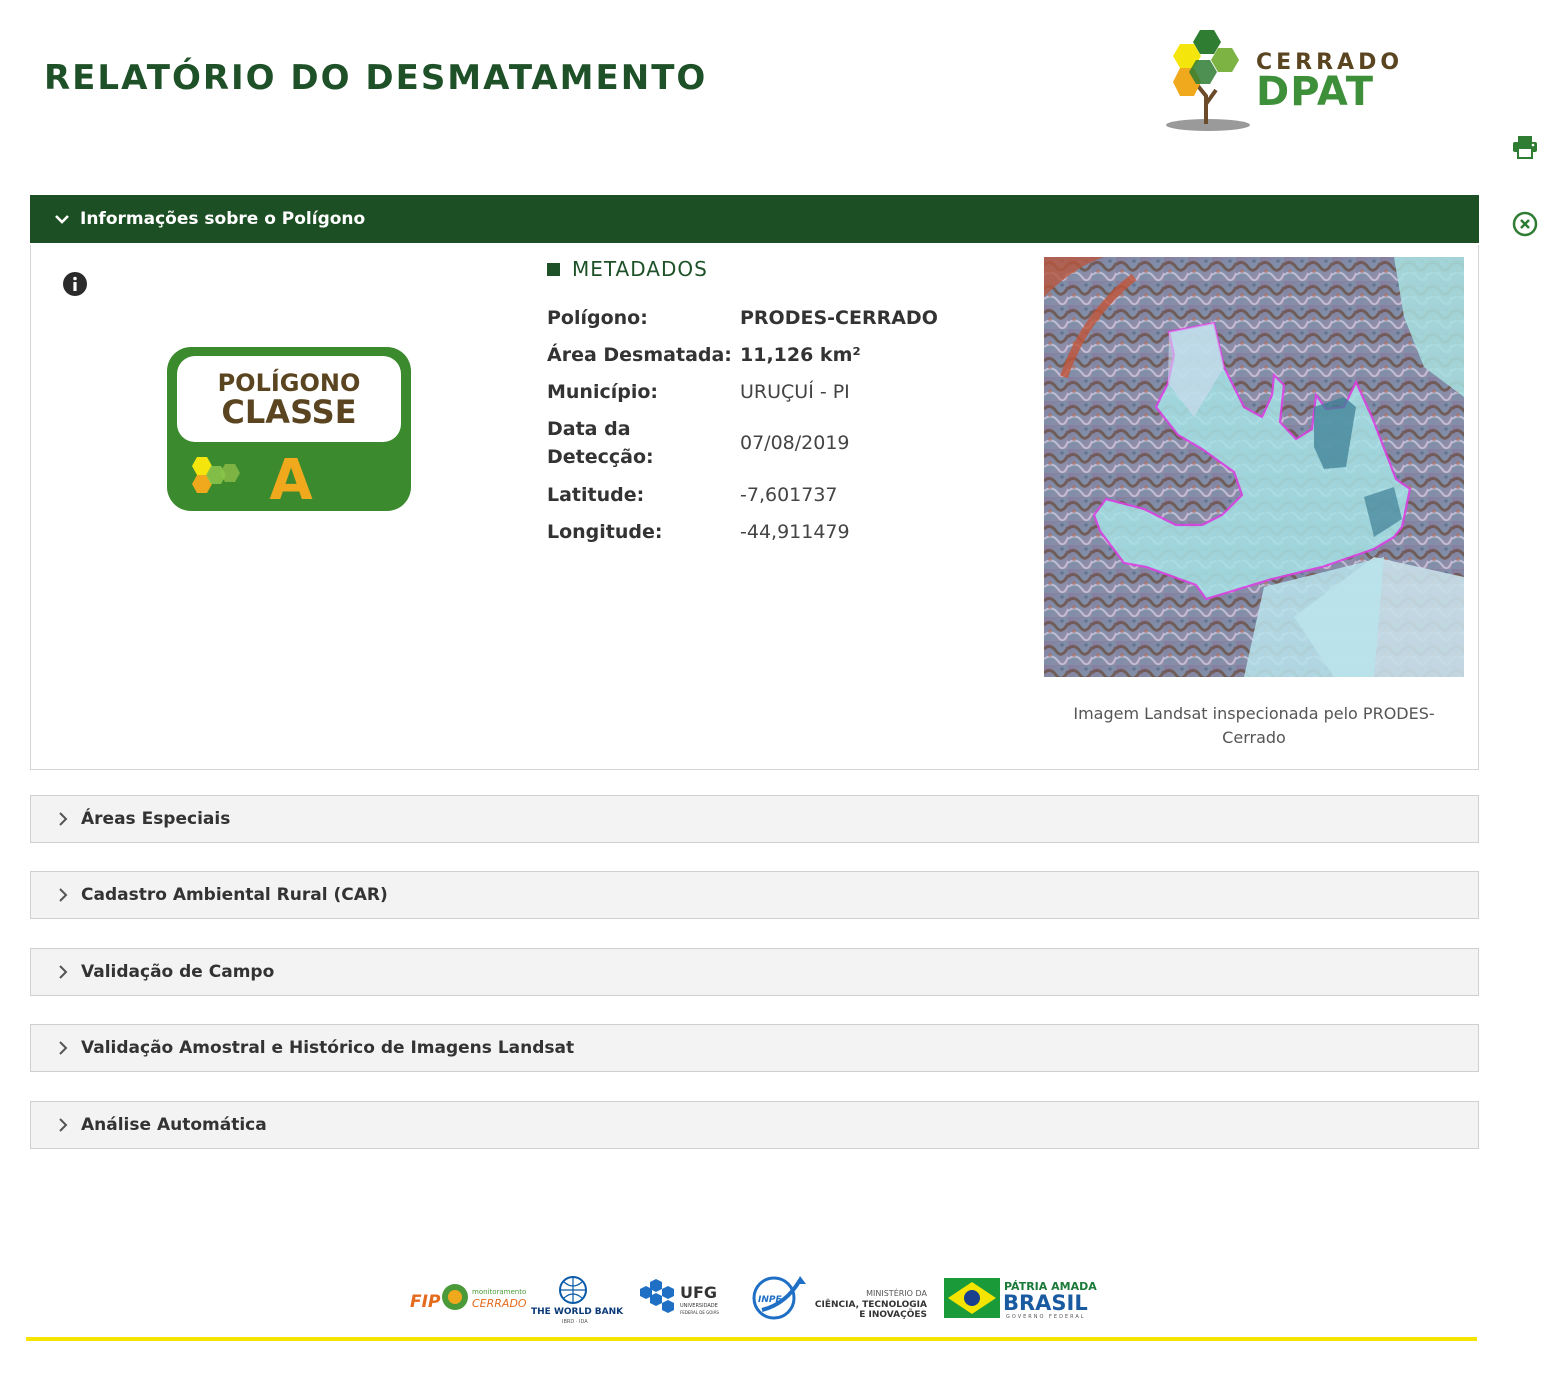  Describe the element at coordinates (754, 1125) in the screenshot. I see `accordion-header-automatic-analysis: Análise Automática` at that location.